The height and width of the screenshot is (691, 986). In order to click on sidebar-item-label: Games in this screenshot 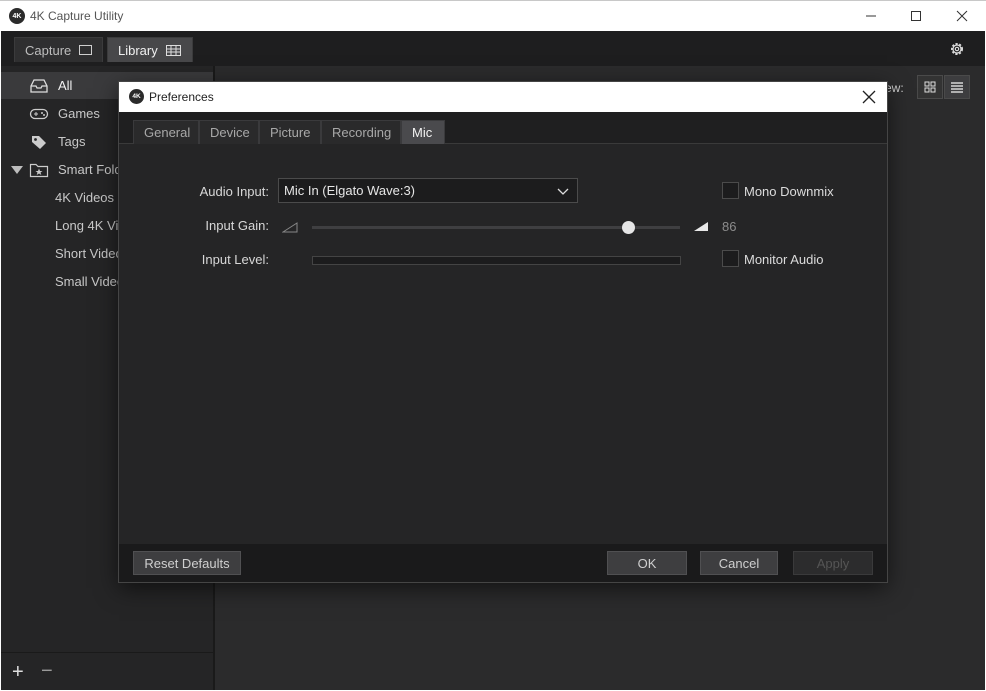, I will do `click(79, 113)`.